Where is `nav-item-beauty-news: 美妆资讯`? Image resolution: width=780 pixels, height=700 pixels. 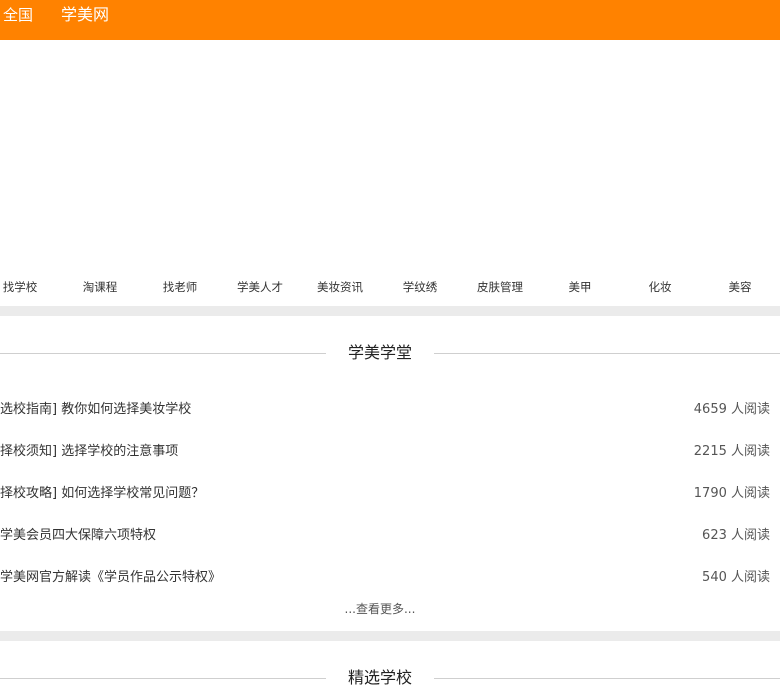
nav-item-beauty-news: 美妆资讯 is located at coordinates (340, 287).